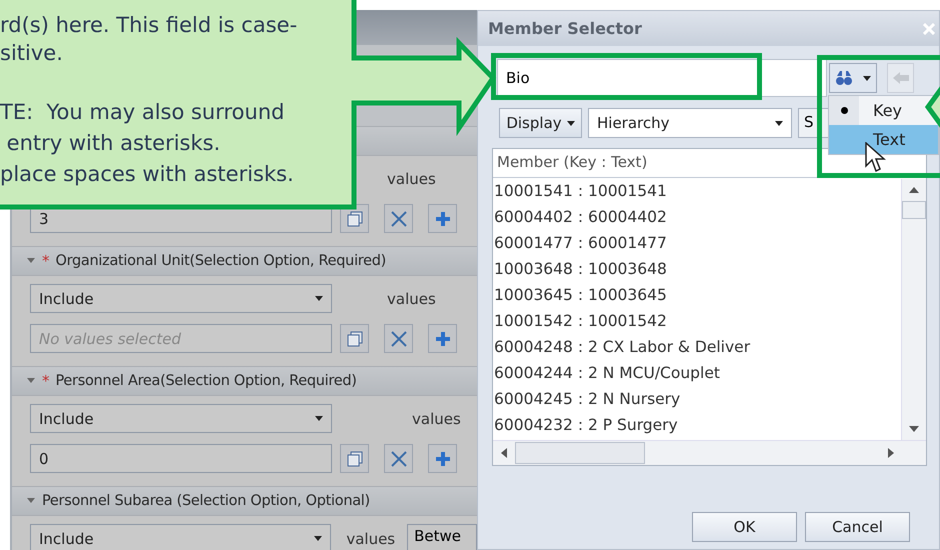 Image resolution: width=940 pixels, height=550 pixels. What do you see at coordinates (914, 190) in the screenshot?
I see `scroll-up-icon` at bounding box center [914, 190].